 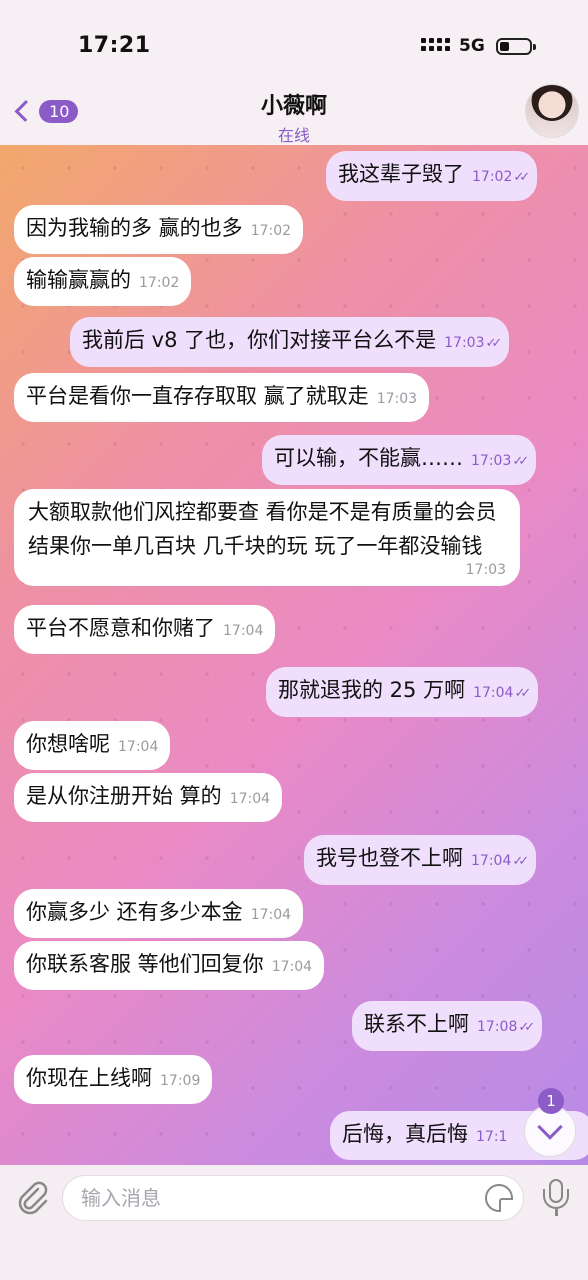 I want to click on message-bubble: 平台是看你一直存存取取 赢了就取走 17:03, so click(x=222, y=397).